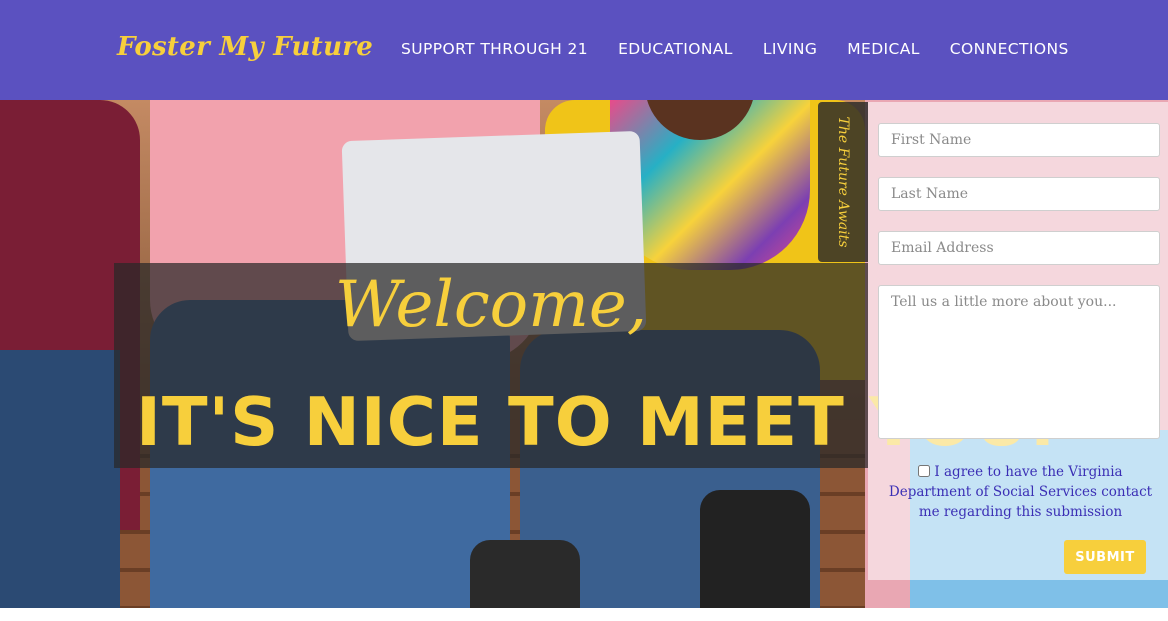 The height and width of the screenshot is (621, 1168). Describe the element at coordinates (491, 305) in the screenshot. I see `welcome-heading: Welcome,` at that location.